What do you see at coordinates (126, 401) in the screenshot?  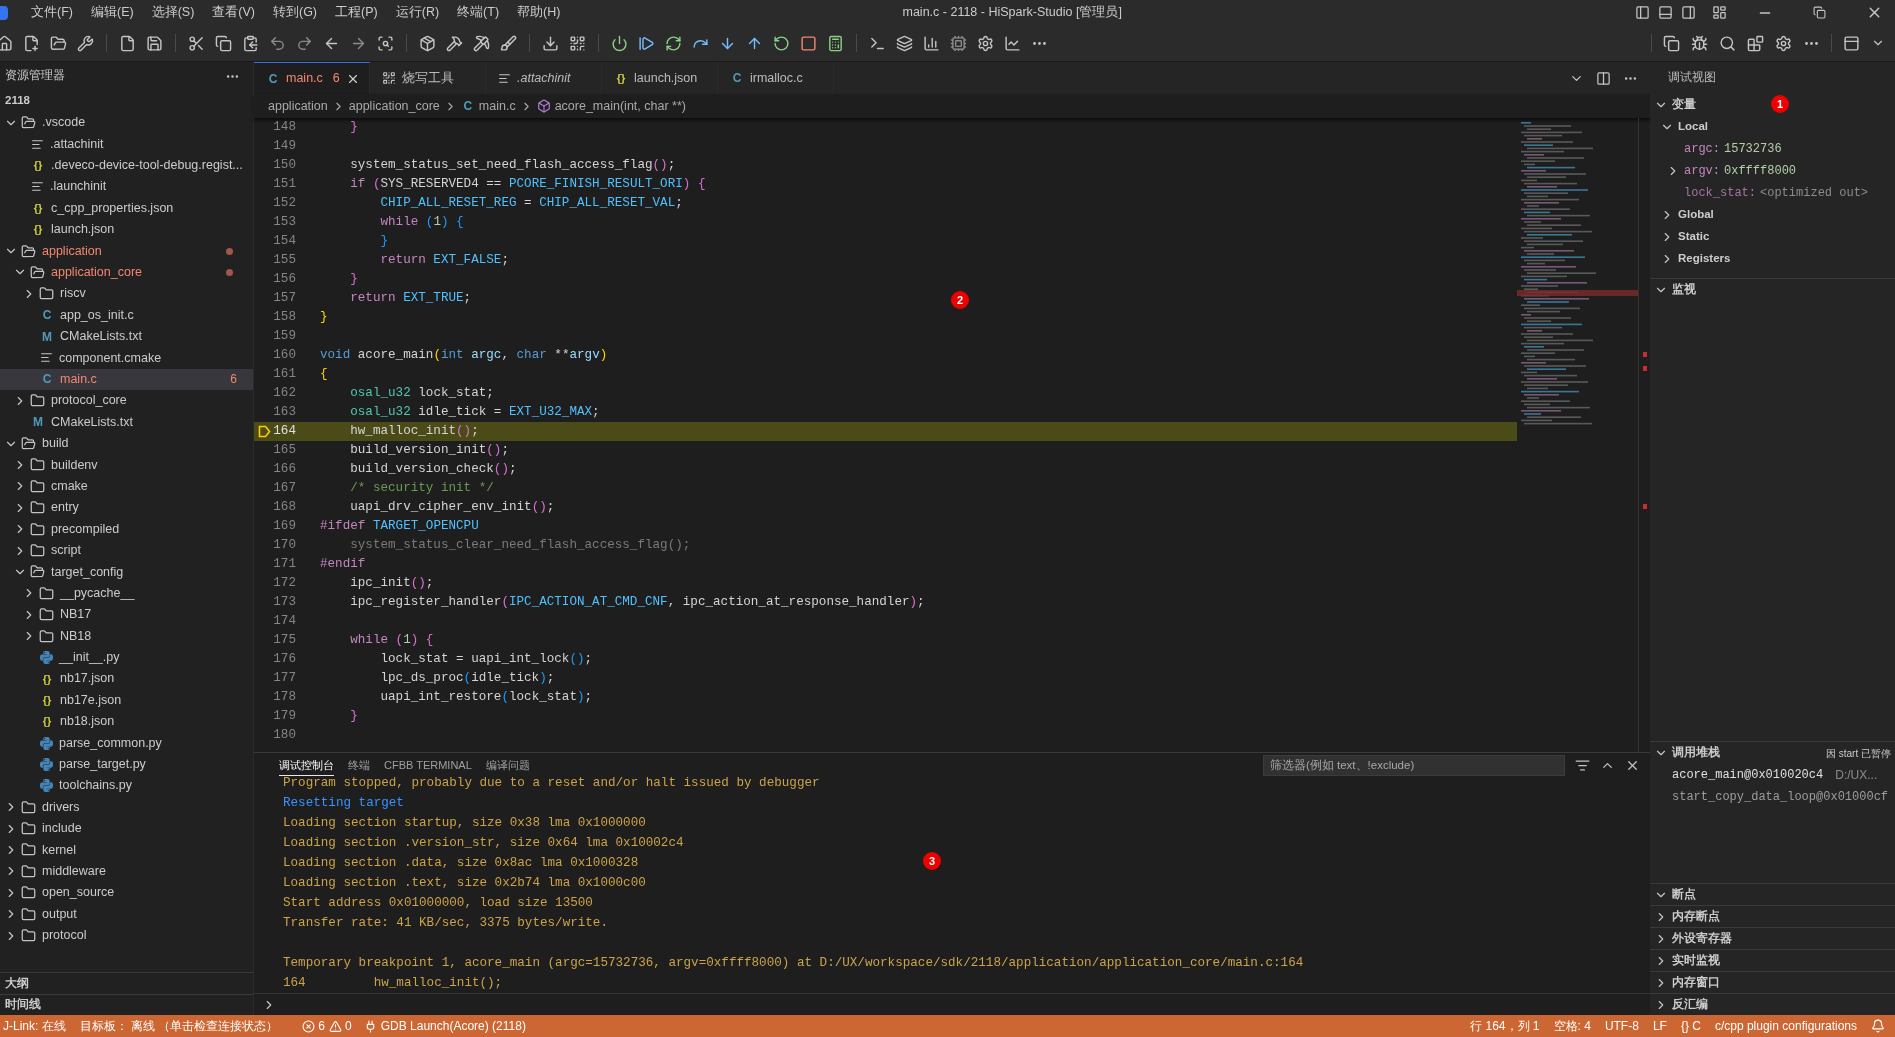 I see `tree-row: protocol_core` at bounding box center [126, 401].